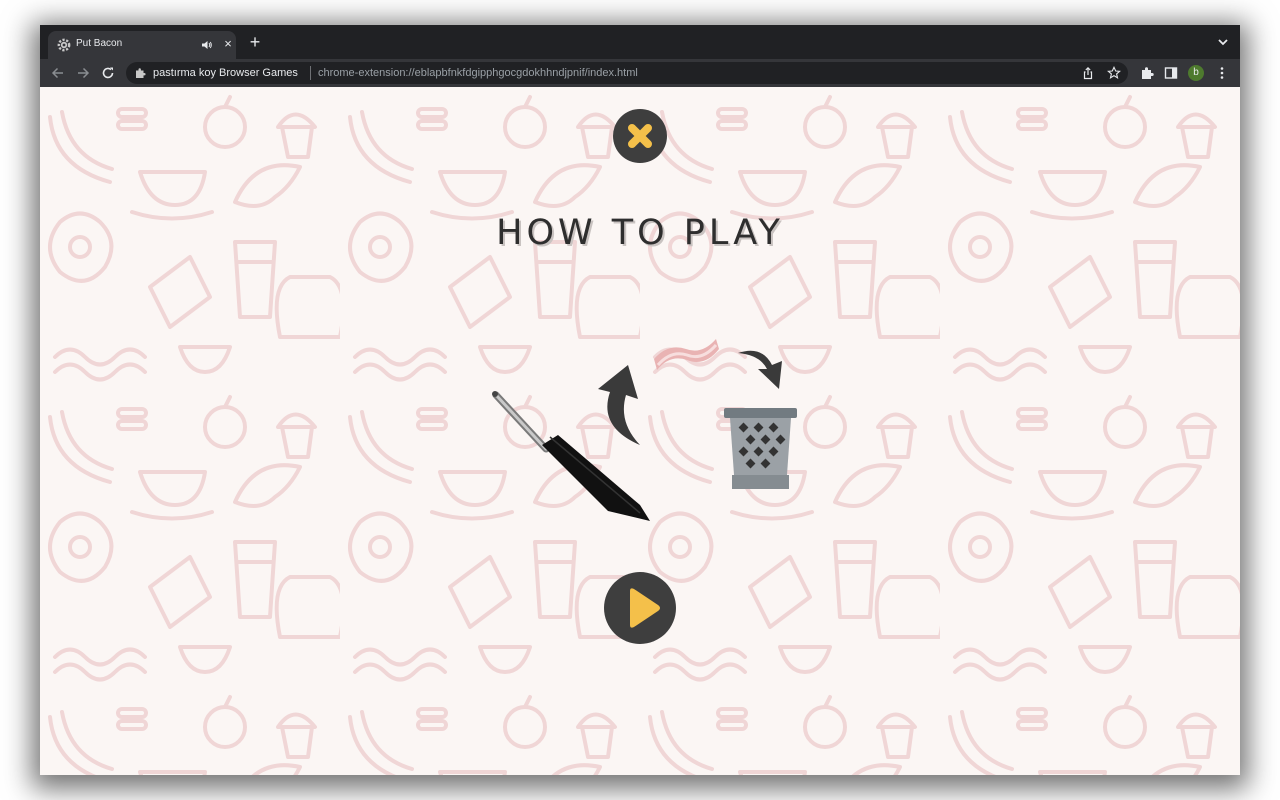 Image resolution: width=1280 pixels, height=800 pixels. What do you see at coordinates (141, 73) in the screenshot?
I see `extension-icon` at bounding box center [141, 73].